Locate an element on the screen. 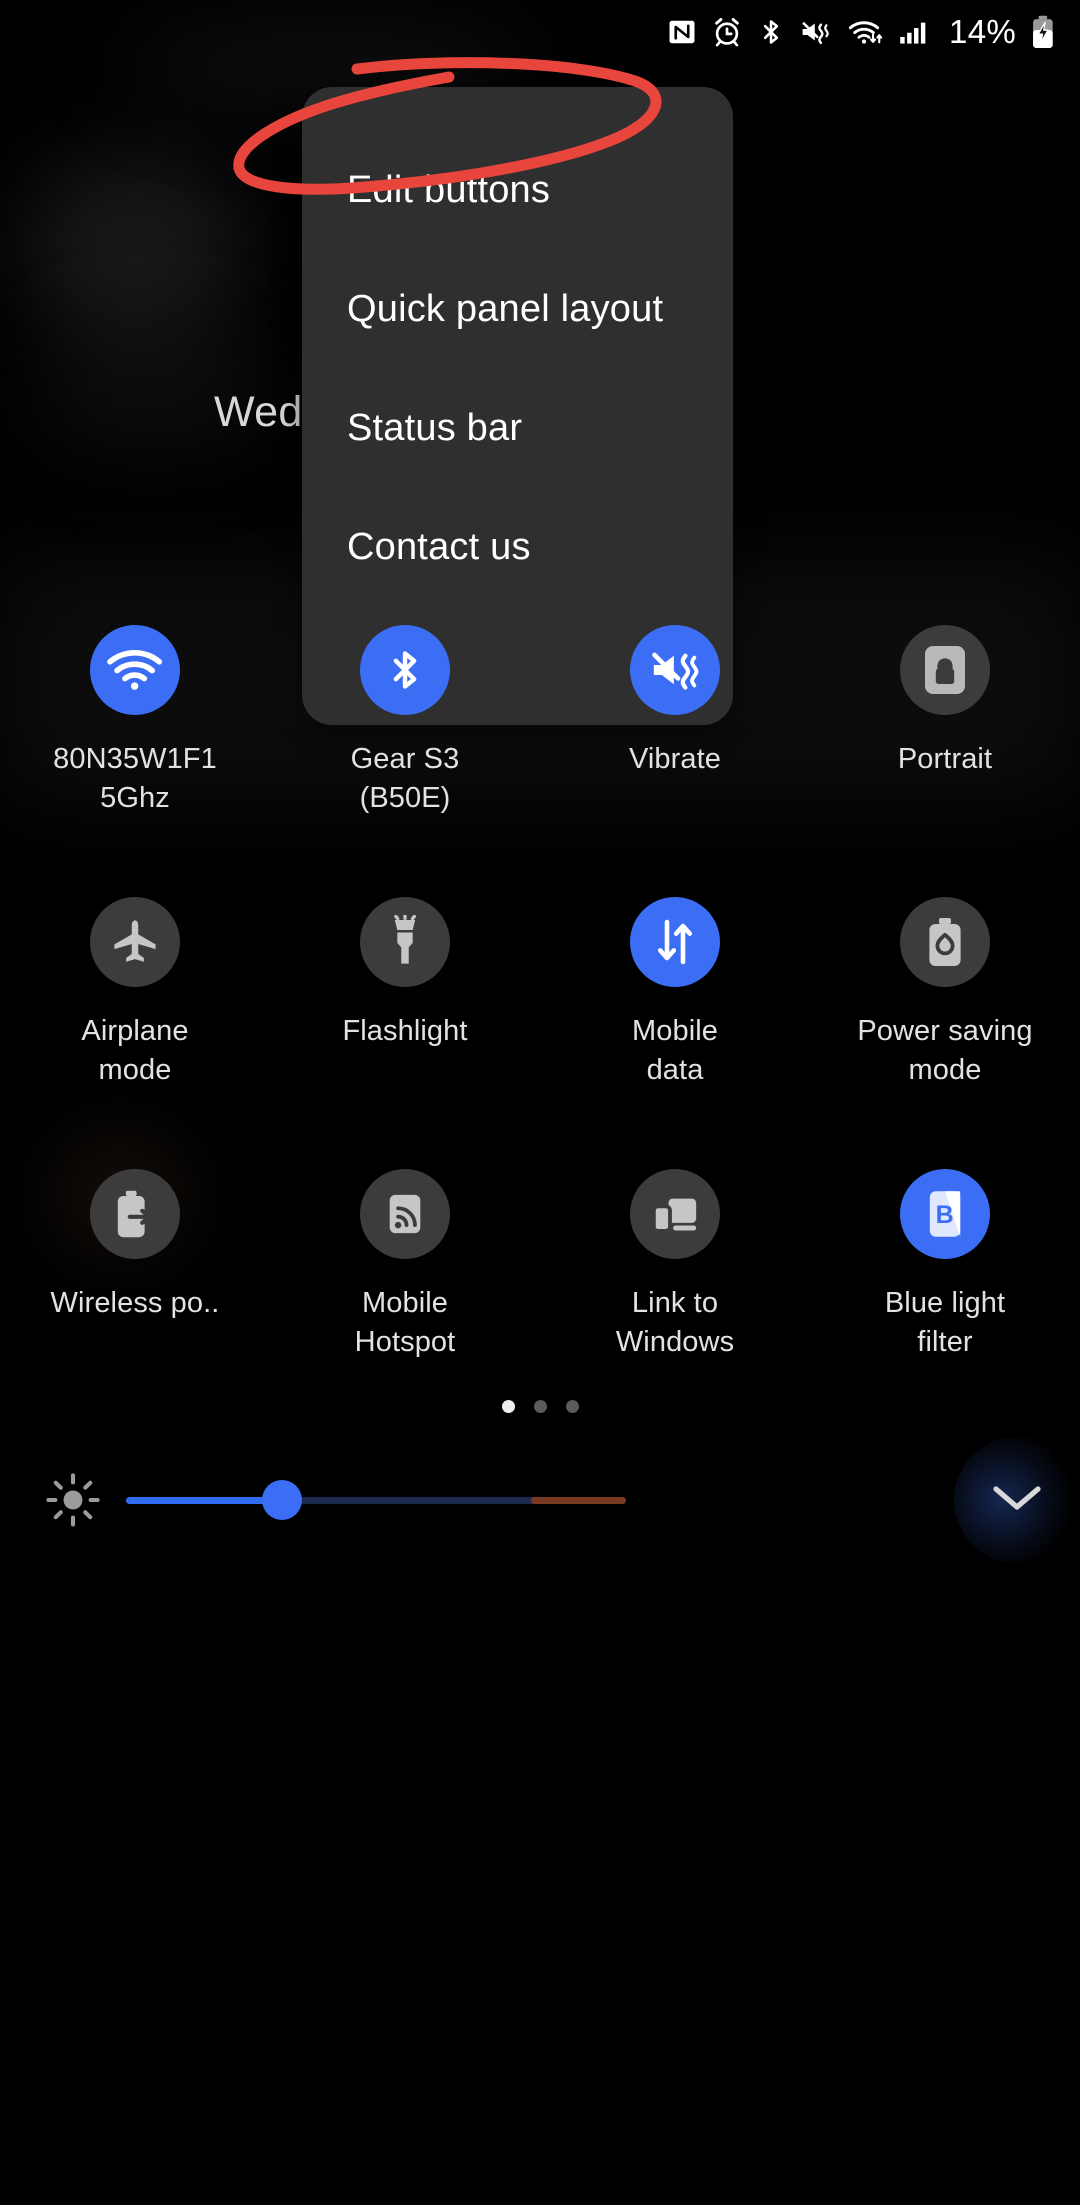  menu-item-contact-us: Contact us is located at coordinates (517, 547).